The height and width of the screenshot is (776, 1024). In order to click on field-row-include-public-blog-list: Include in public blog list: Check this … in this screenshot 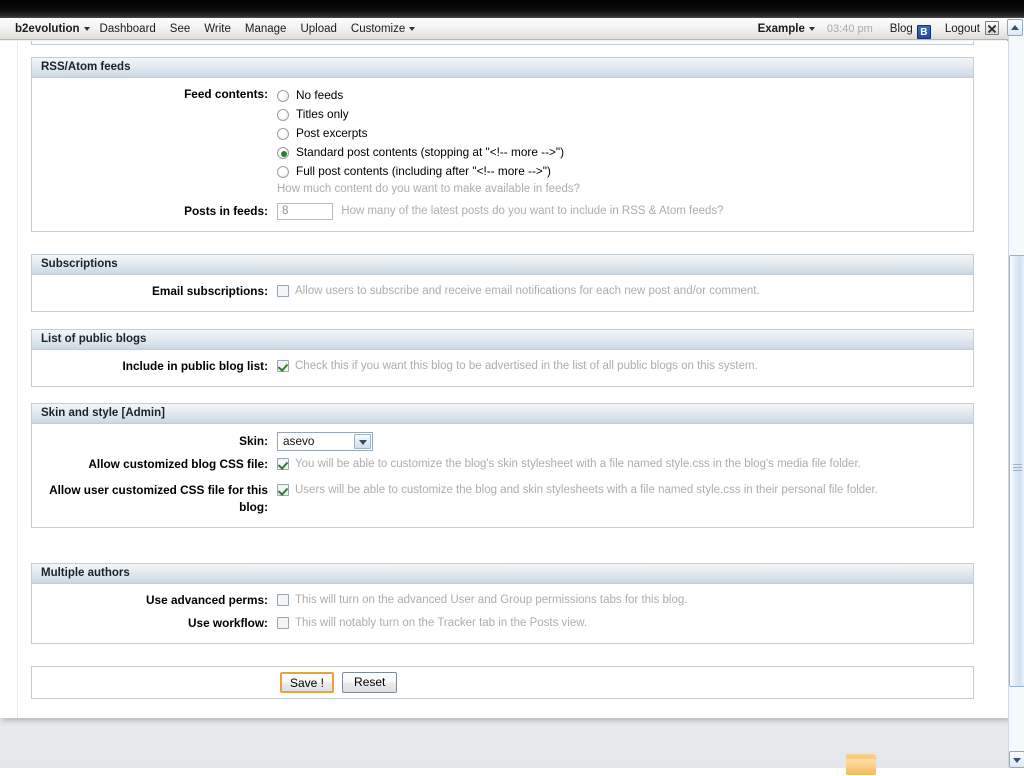, I will do `click(502, 366)`.